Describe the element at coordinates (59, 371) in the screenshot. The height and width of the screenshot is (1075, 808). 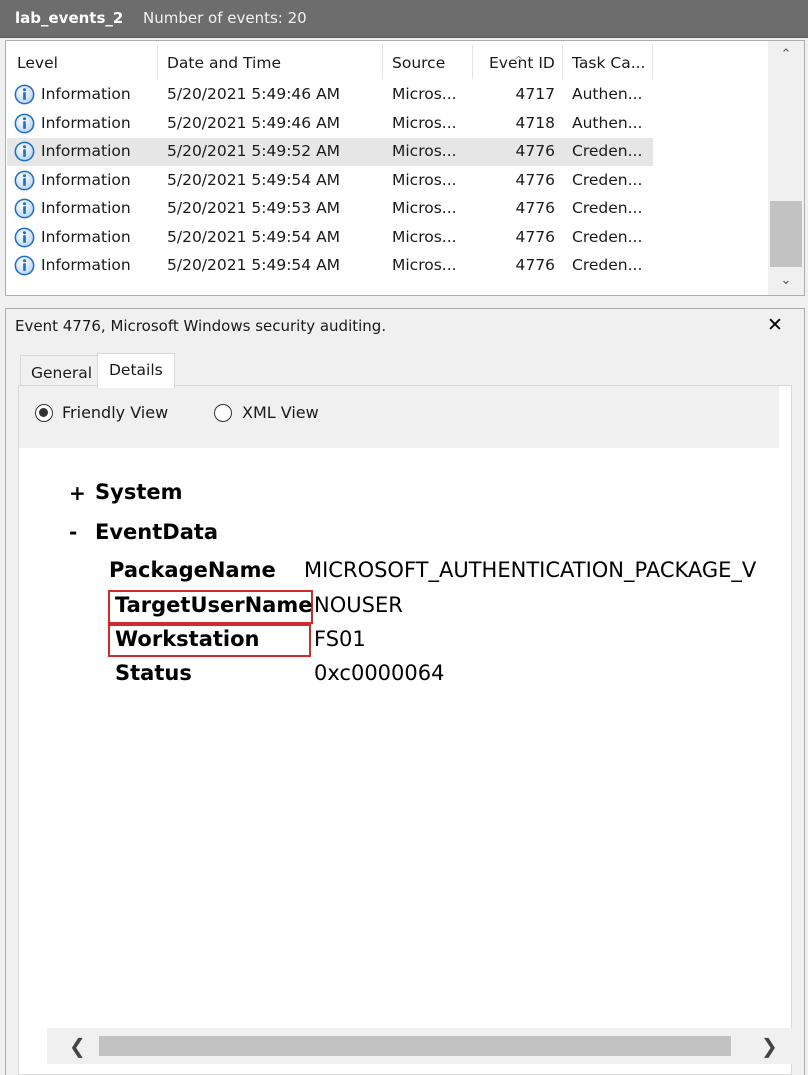
I see `tab-general: General` at that location.